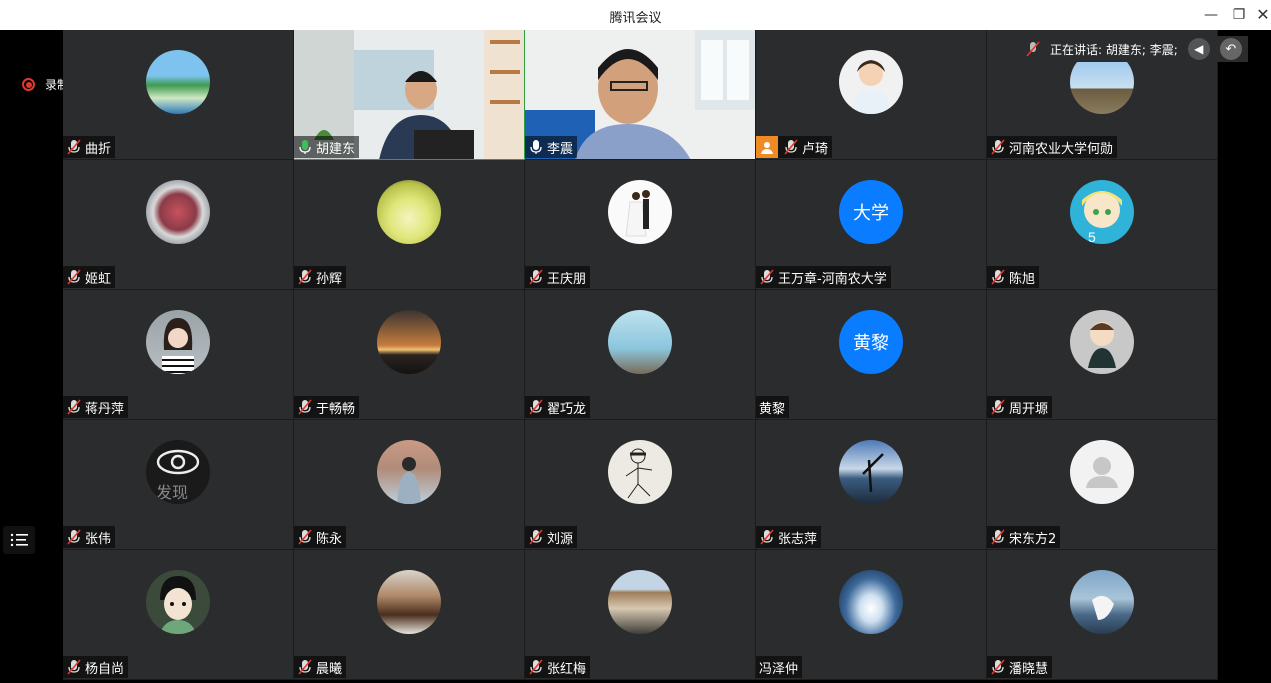 This screenshot has height=683, width=1271. Describe the element at coordinates (551, 537) in the screenshot. I see `name-tag: 刘源` at that location.